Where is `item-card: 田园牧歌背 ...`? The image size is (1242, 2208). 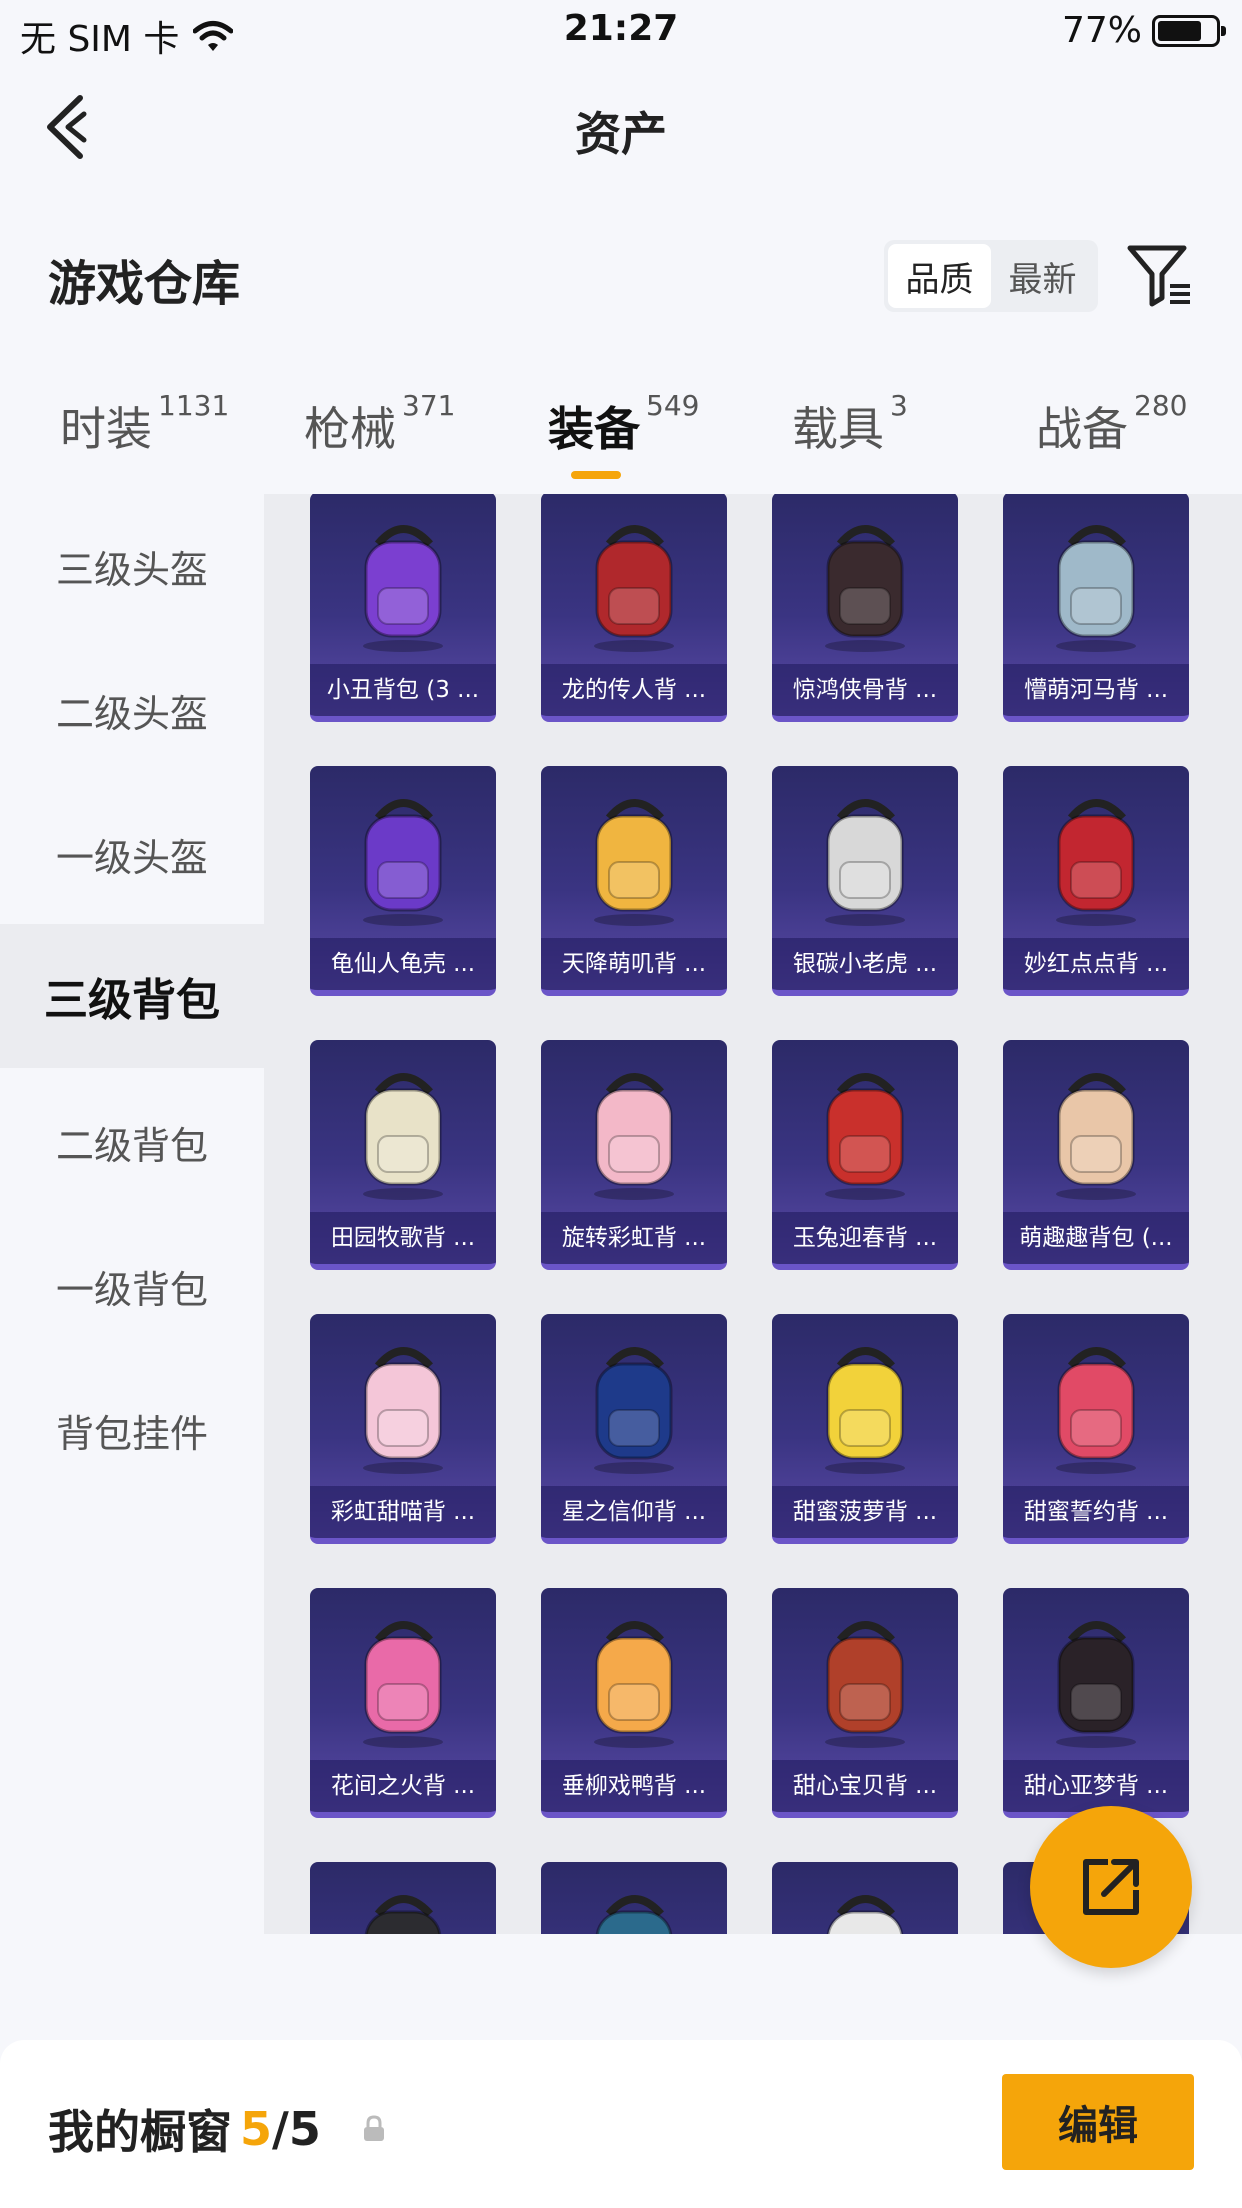
item-card: 田园牧歌背 ... is located at coordinates (403, 1155).